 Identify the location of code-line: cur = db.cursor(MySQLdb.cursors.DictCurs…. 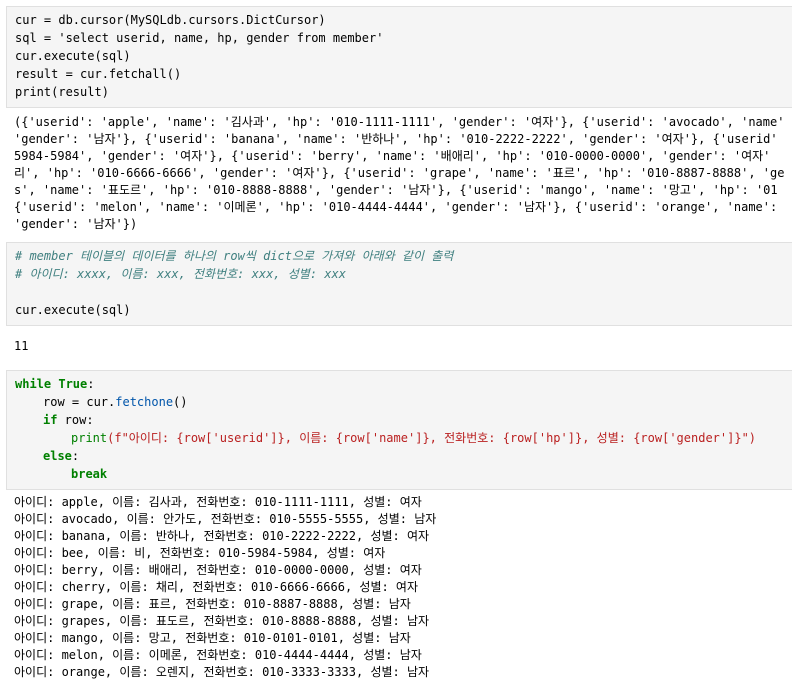
(170, 20).